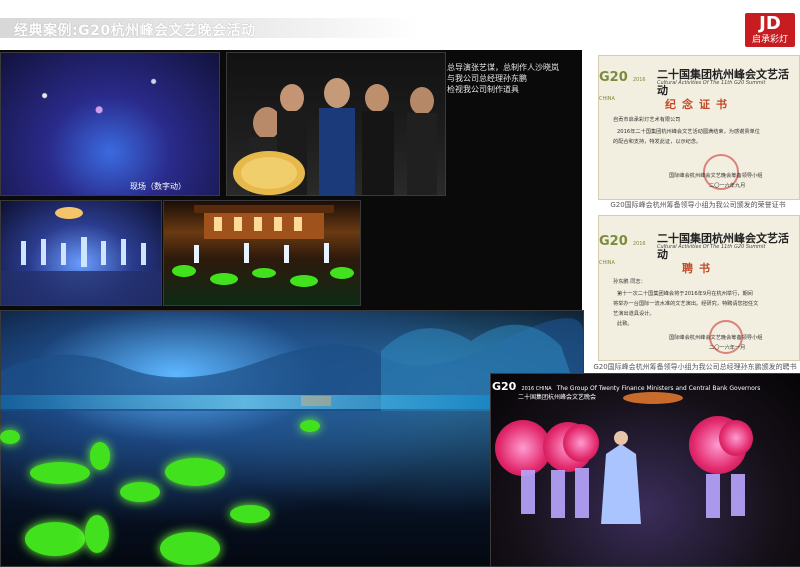  What do you see at coordinates (158, 186) in the screenshot?
I see `photo-caption: 现场（数字动）` at bounding box center [158, 186].